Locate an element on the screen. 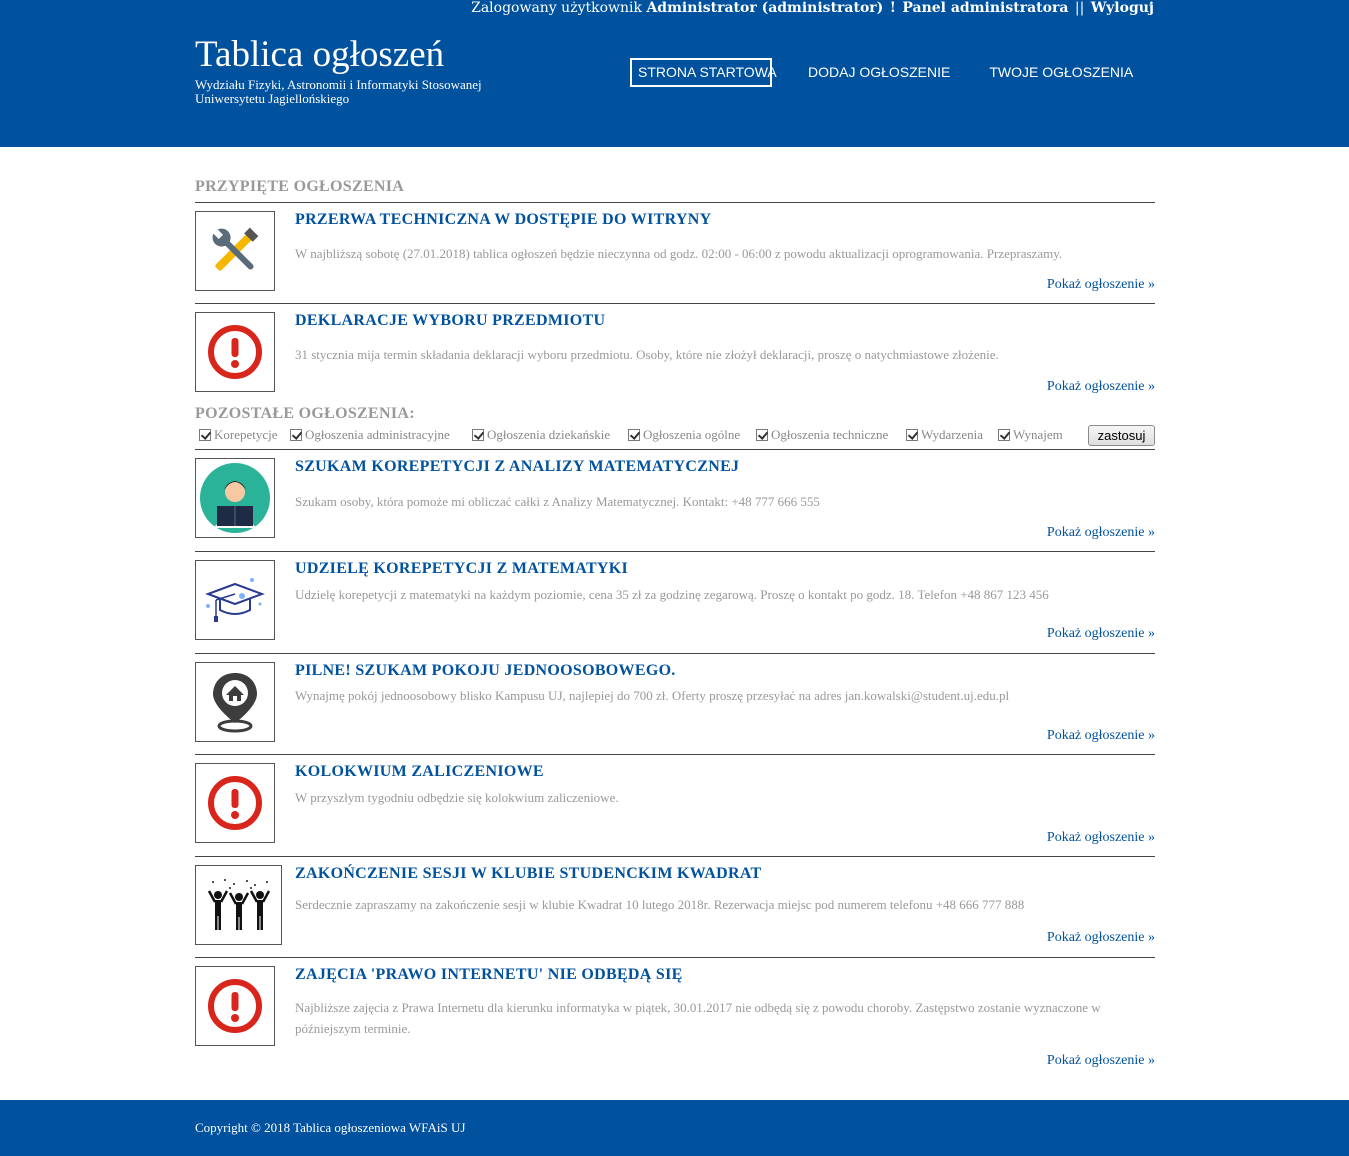 Image resolution: width=1349 pixels, height=1156 pixels. nav-home: STRONA STARTOWA is located at coordinates (703, 72).